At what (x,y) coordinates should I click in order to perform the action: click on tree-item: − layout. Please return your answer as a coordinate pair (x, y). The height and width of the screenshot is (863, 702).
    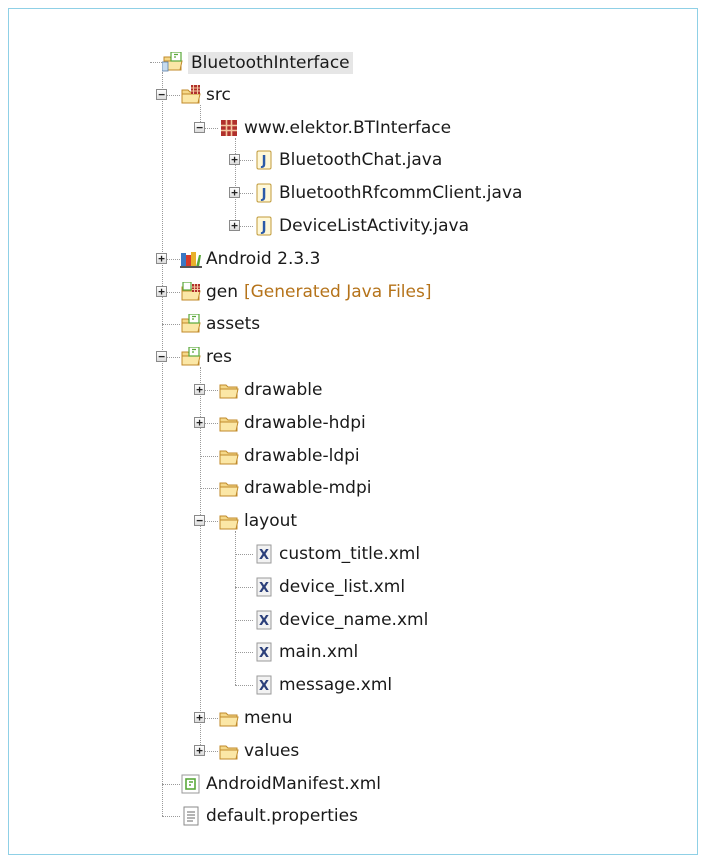
    Looking at the image, I should click on (345, 521).